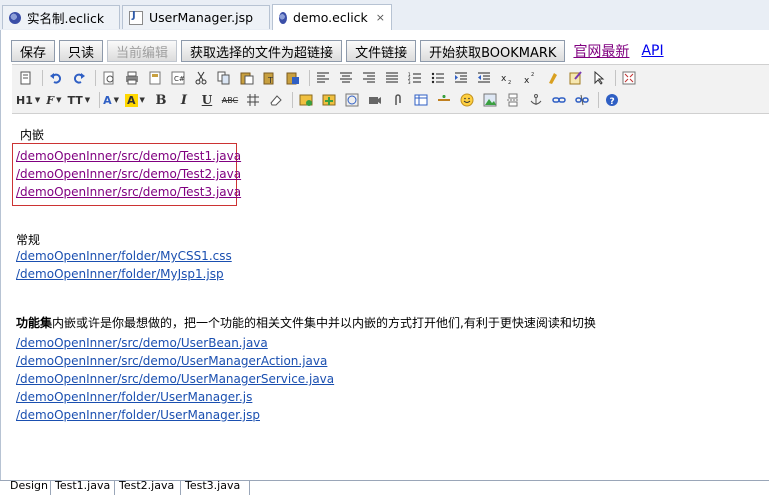  I want to click on italic-button: I, so click(184, 100).